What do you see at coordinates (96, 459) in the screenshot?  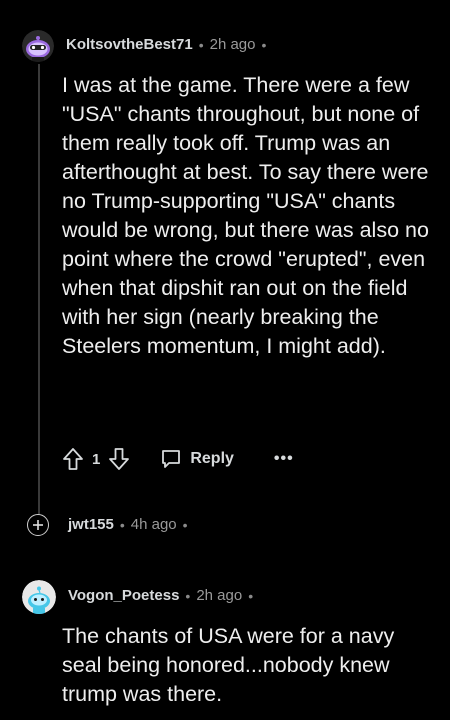 I see `vote-count: 1` at bounding box center [96, 459].